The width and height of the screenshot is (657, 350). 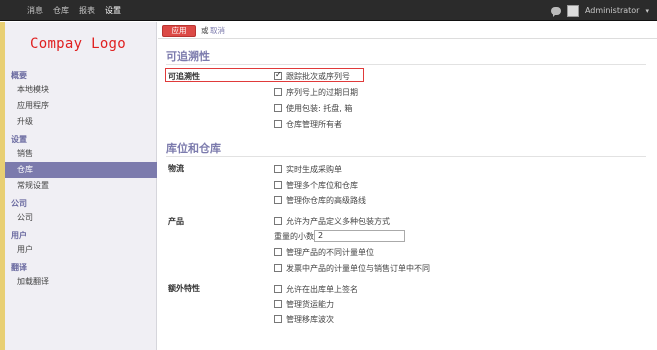 I want to click on option-track-lots: 跟踪批次或序列号, so click(x=312, y=76).